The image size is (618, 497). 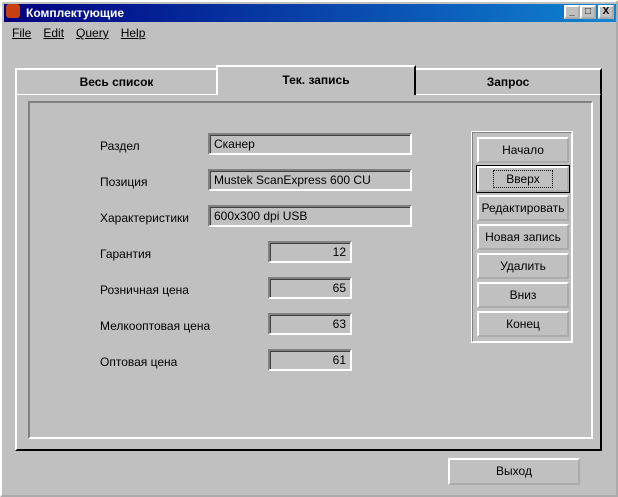 I want to click on warranty-field: 12, so click(x=310, y=252).